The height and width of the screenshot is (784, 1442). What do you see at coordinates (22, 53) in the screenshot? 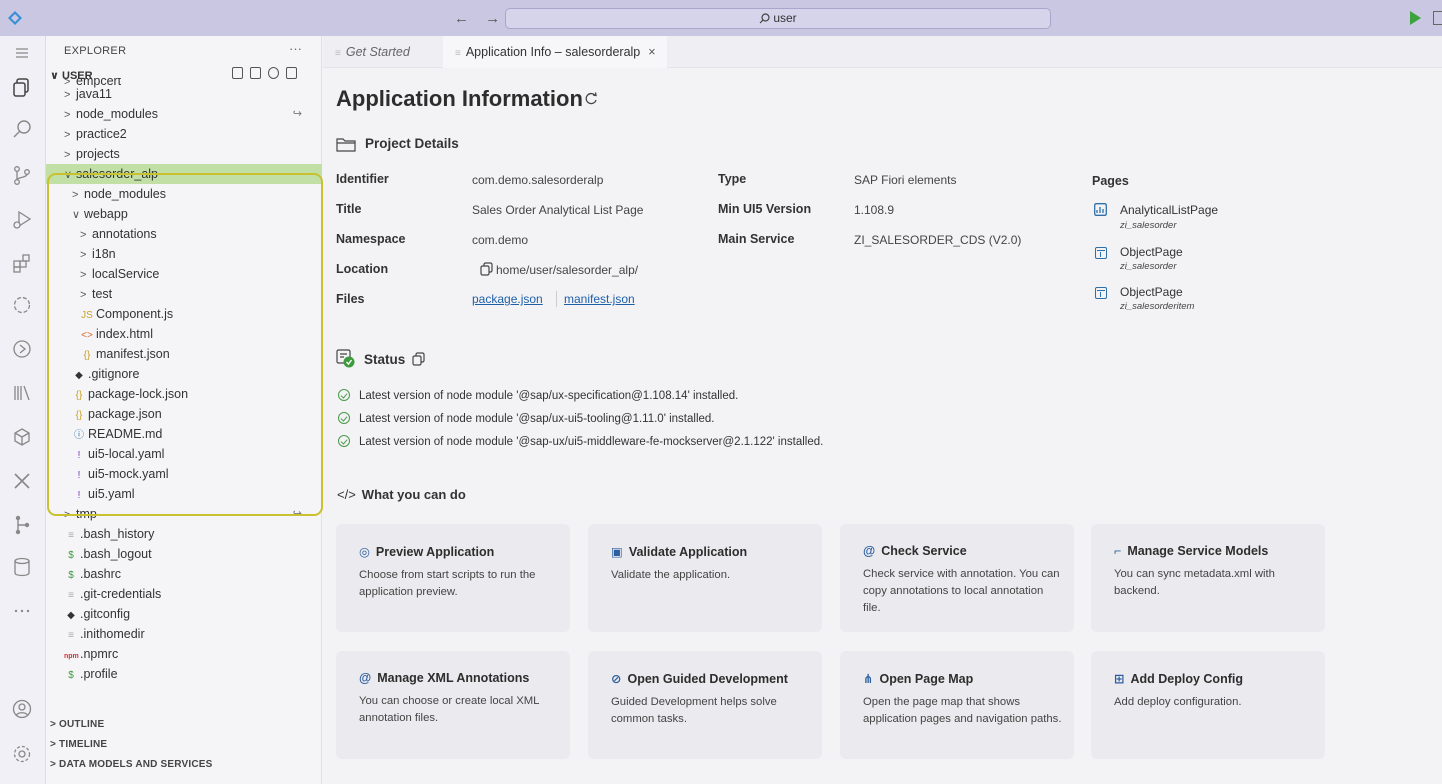
I see `menu-icon` at bounding box center [22, 53].